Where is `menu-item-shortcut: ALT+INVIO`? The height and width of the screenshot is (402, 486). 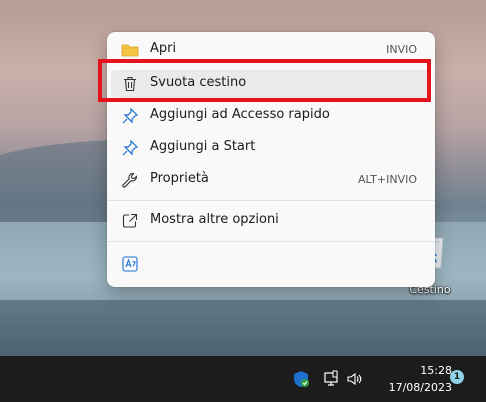 menu-item-shortcut: ALT+INVIO is located at coordinates (387, 179).